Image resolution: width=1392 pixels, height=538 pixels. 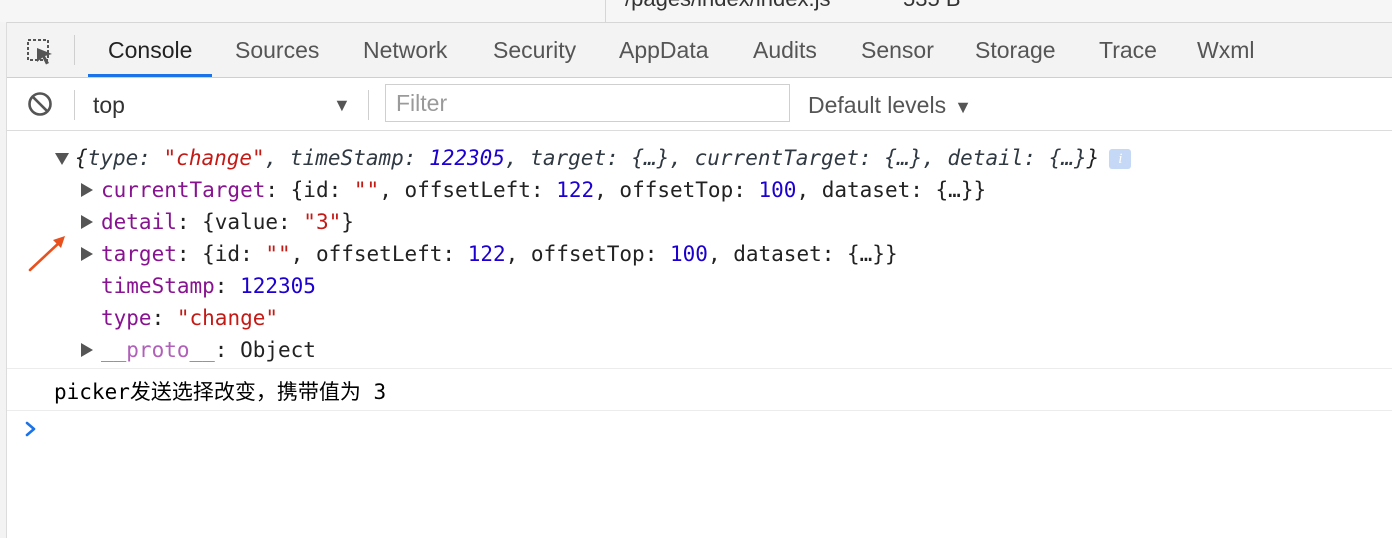 I want to click on prop-proto: __proto__: Object, so click(x=208, y=350).